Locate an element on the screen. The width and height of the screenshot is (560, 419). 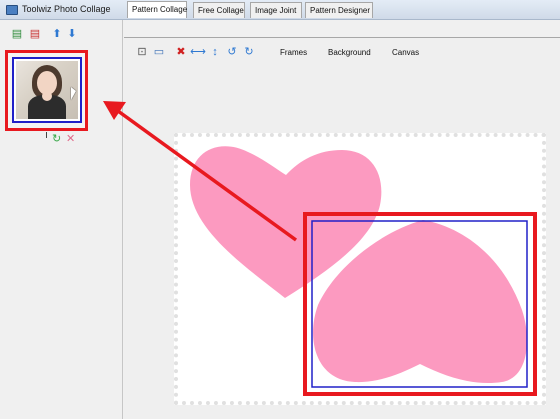
move-down-icon: ⬇ is located at coordinates (72, 34).